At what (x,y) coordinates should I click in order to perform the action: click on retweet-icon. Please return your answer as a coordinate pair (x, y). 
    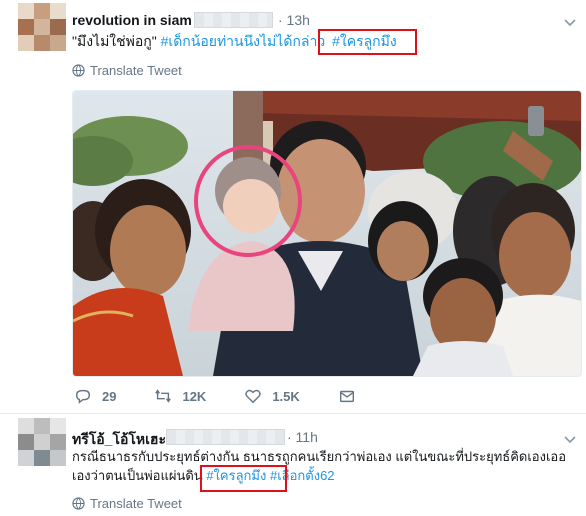
    Looking at the image, I should click on (163, 396).